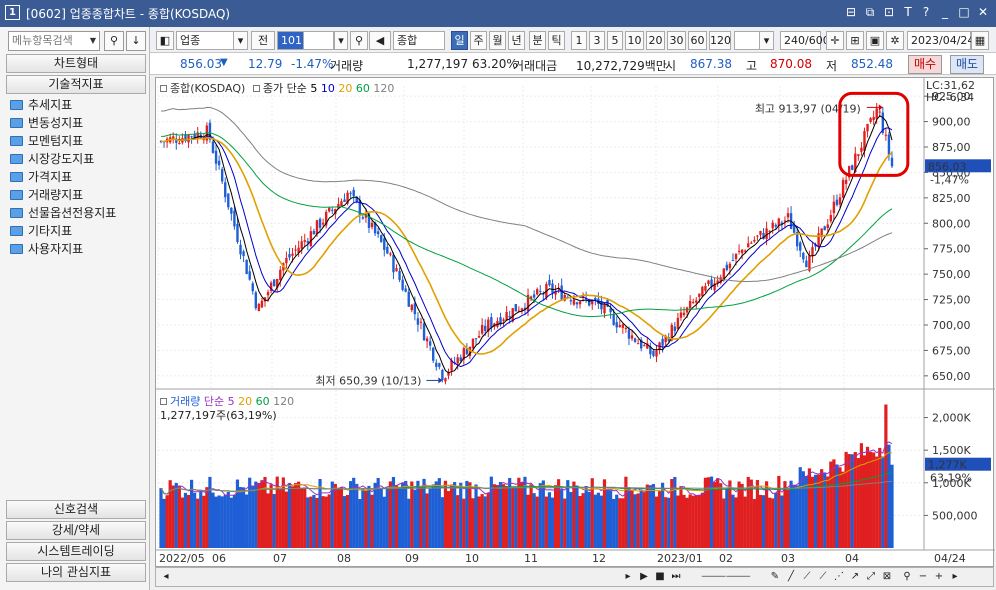  What do you see at coordinates (964, 12) in the screenshot?
I see `maximize-icon: □` at bounding box center [964, 12].